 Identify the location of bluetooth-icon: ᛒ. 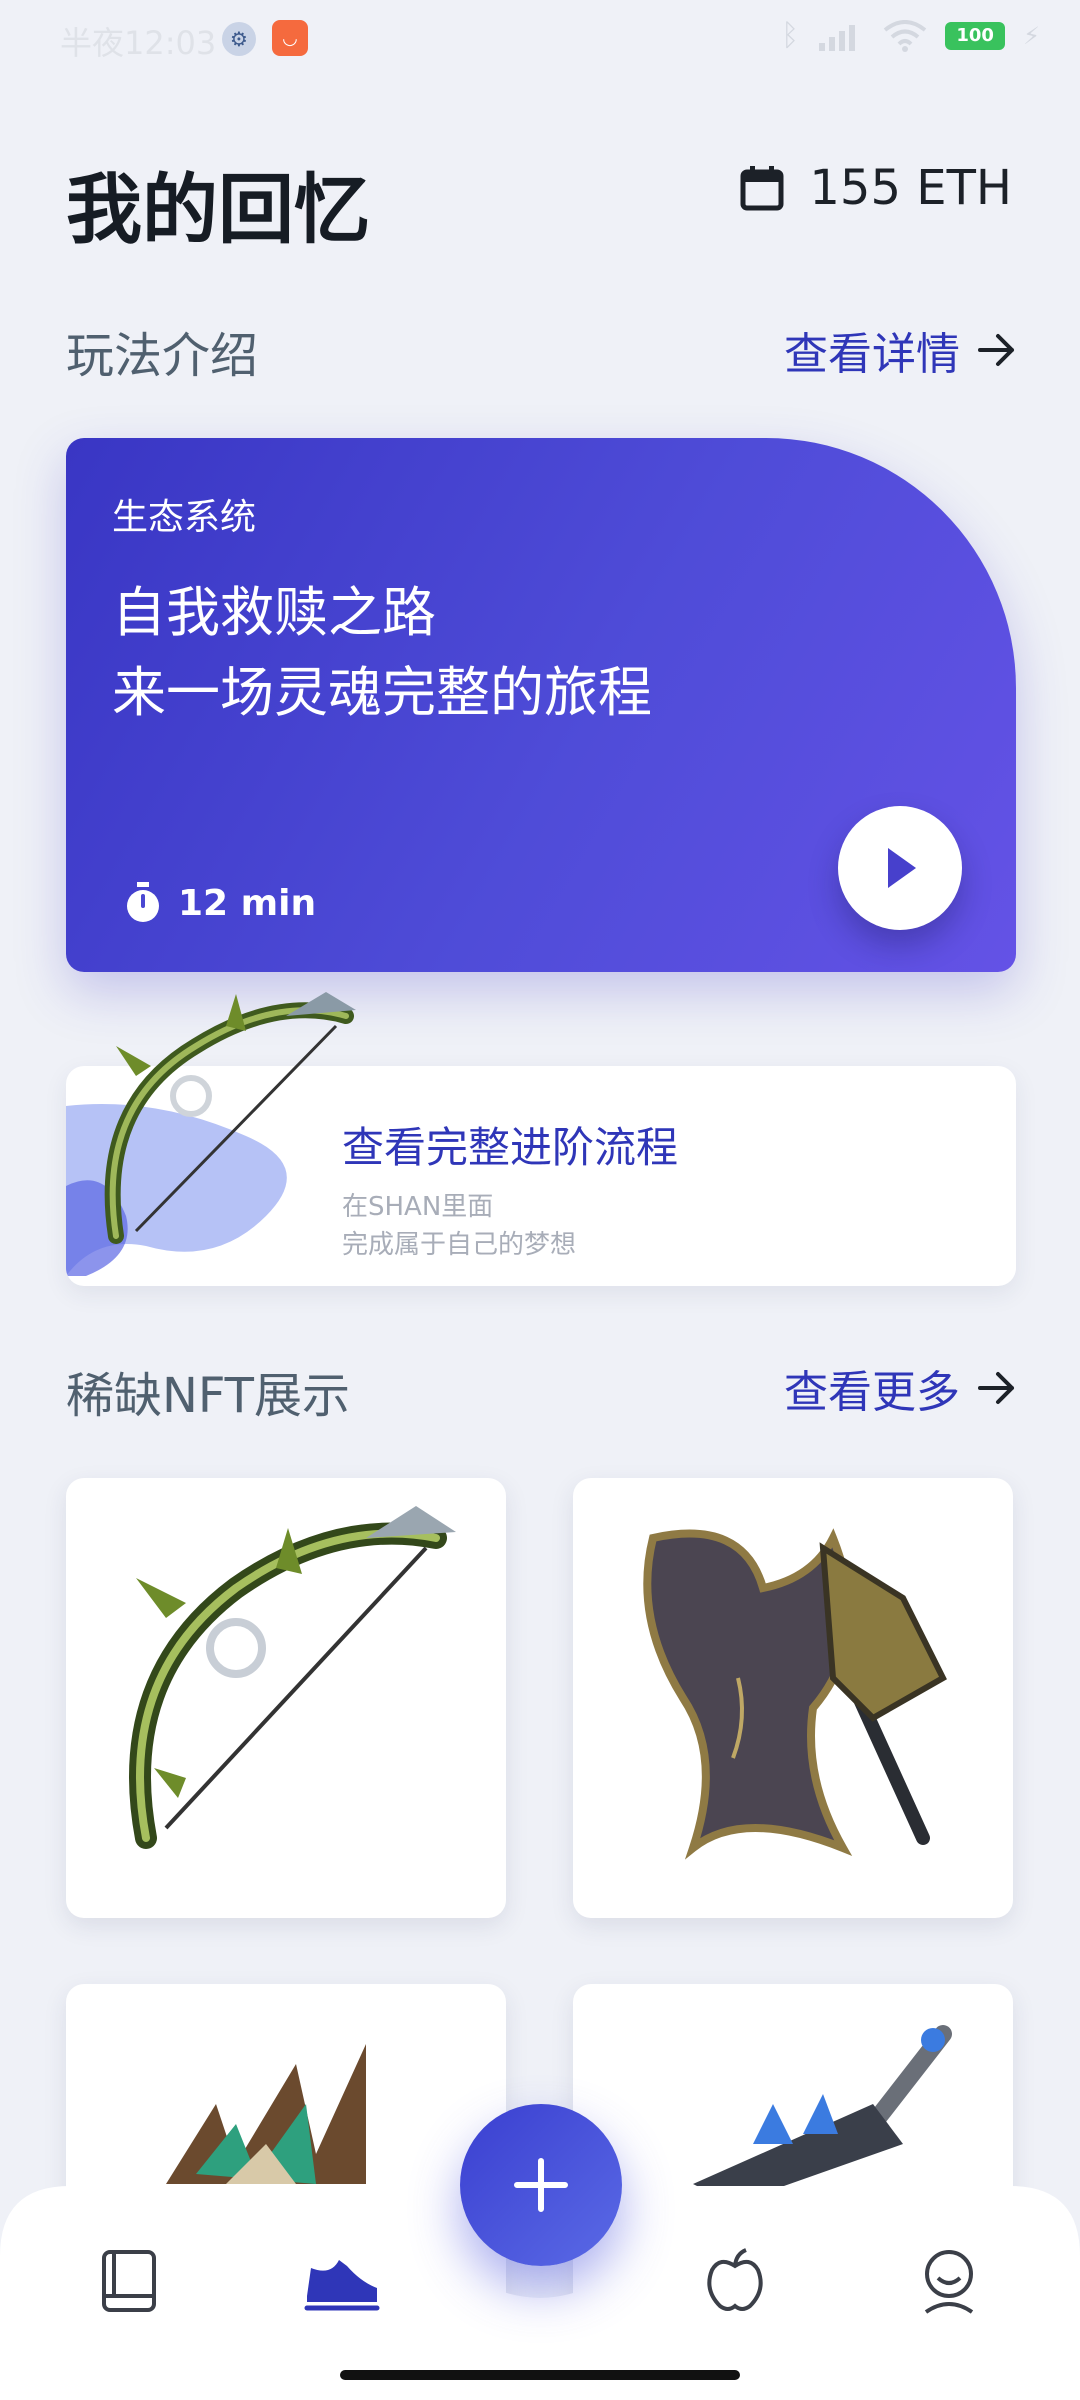
(790, 35).